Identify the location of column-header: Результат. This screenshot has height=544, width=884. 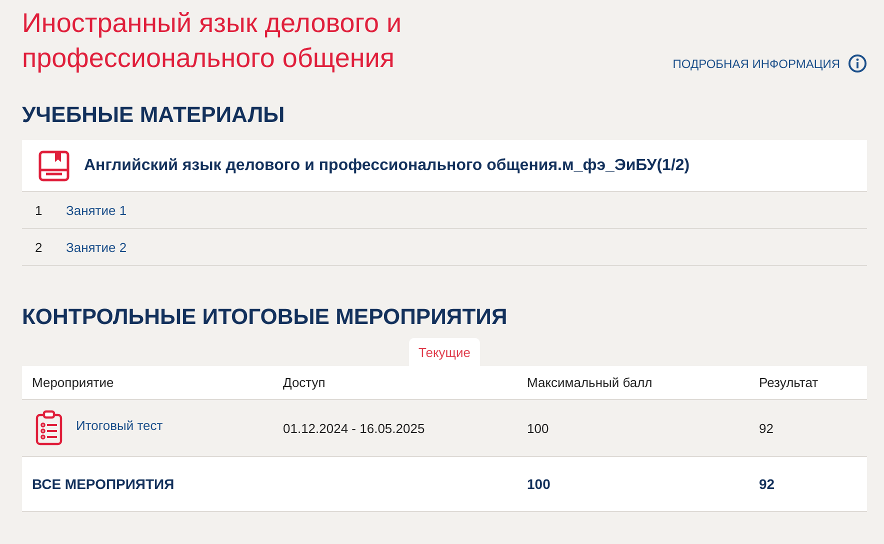
(789, 382).